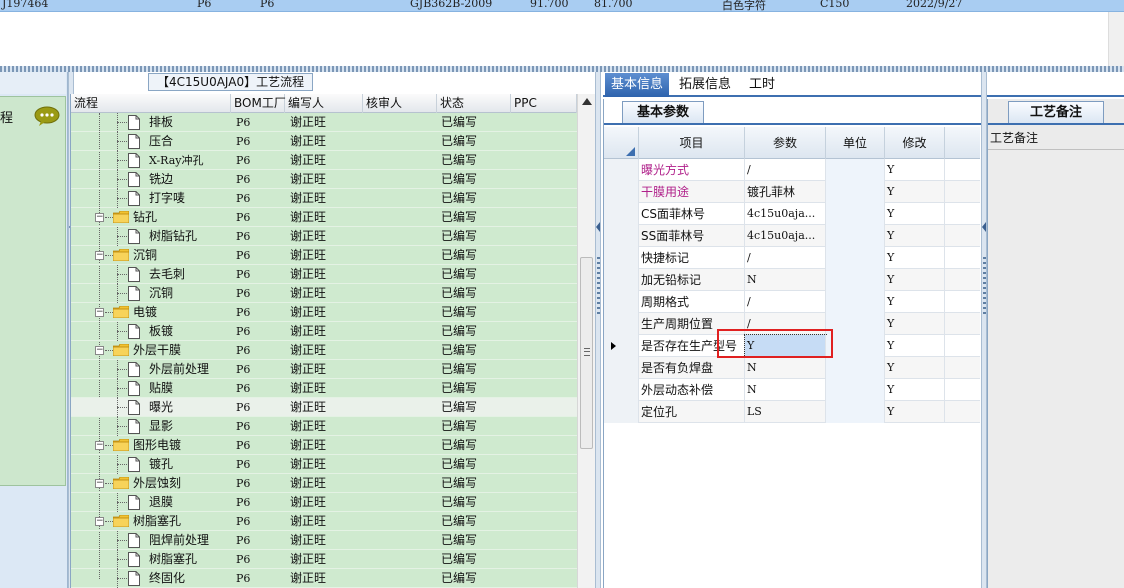 Image resolution: width=1124 pixels, height=588 pixels. What do you see at coordinates (324, 217) in the screenshot?
I see `tree-folder-row: − 钻孔 P6 谢正旺 已编写` at bounding box center [324, 217].